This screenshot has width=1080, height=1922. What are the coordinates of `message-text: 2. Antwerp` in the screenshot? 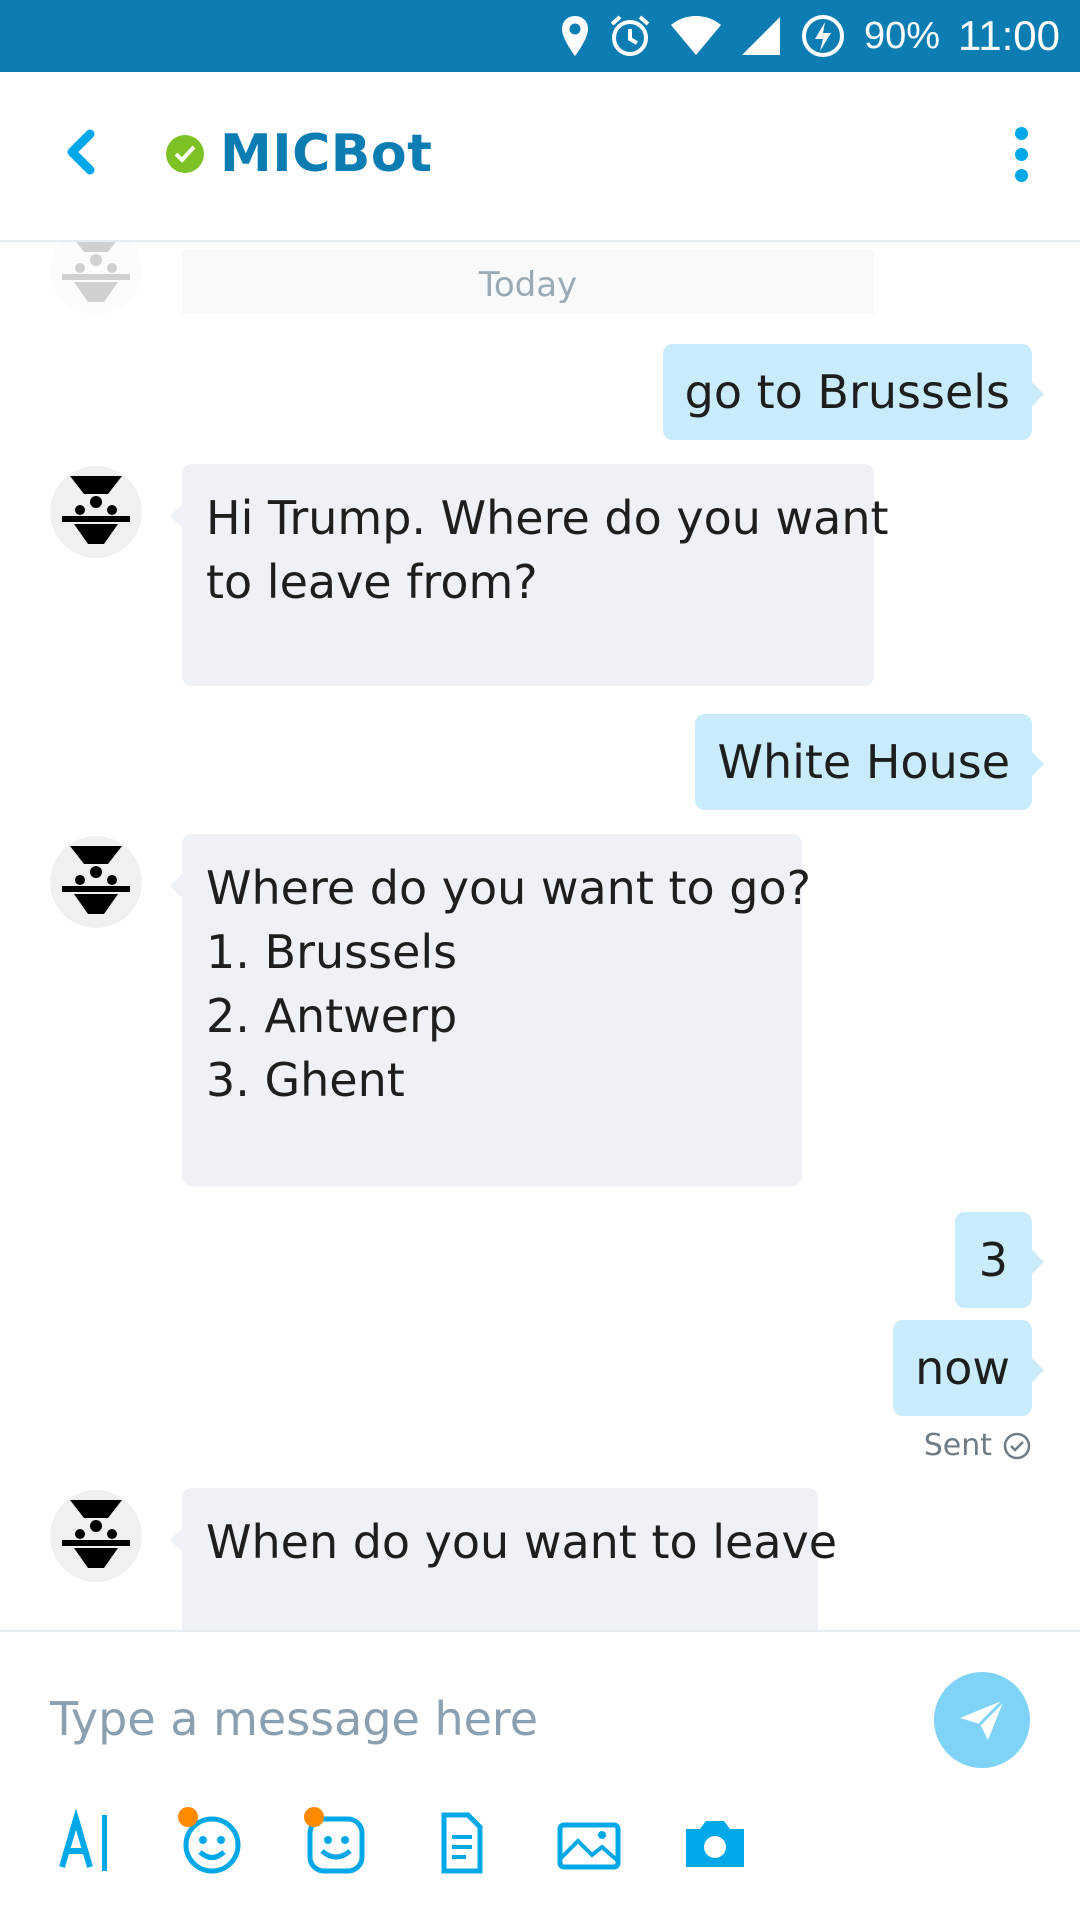 It's located at (332, 1016).